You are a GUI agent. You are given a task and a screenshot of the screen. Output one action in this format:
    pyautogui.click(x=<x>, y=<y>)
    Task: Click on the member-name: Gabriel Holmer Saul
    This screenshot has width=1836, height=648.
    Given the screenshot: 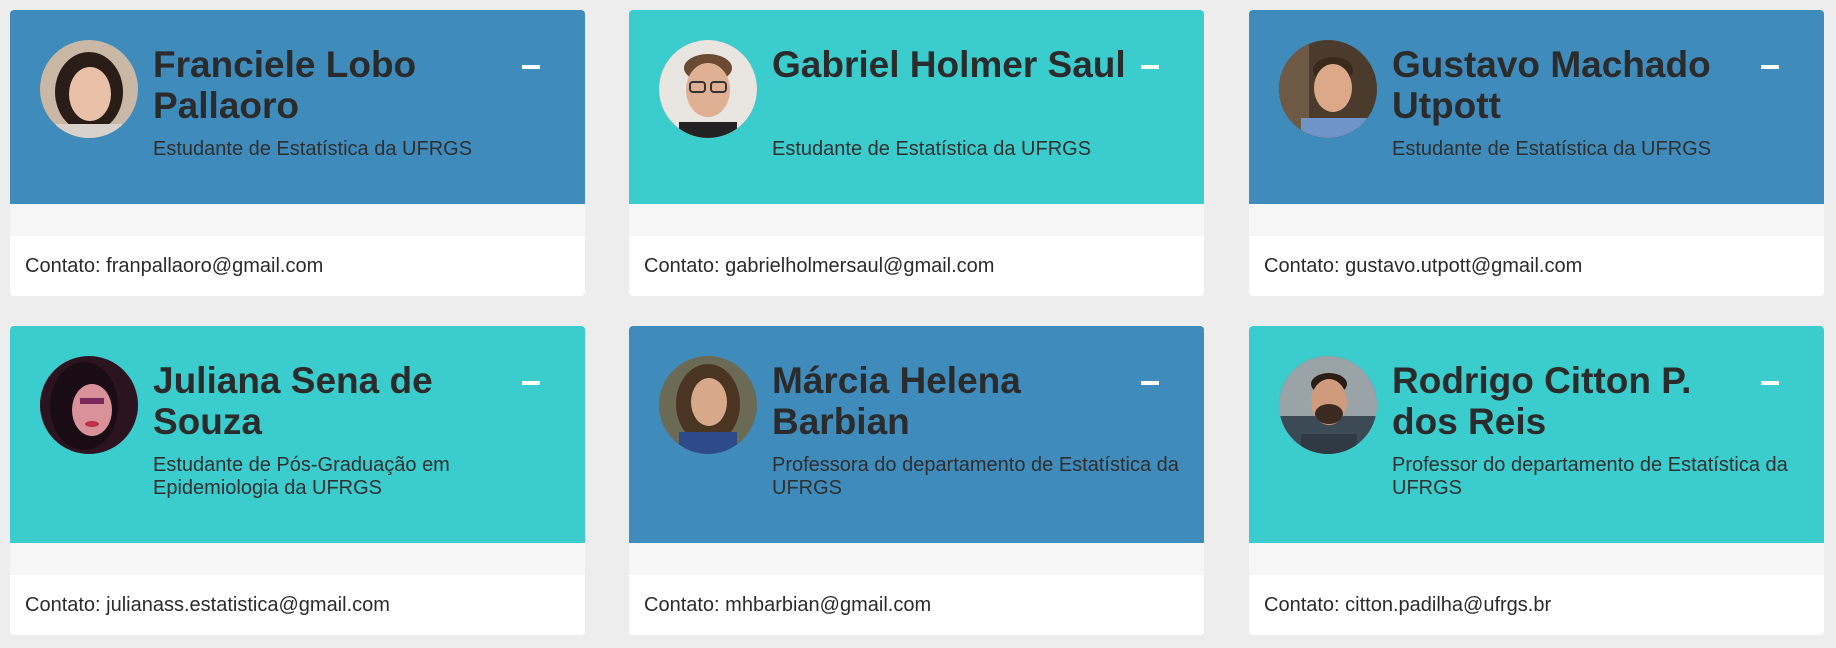 What is the action you would take?
    pyautogui.click(x=949, y=64)
    